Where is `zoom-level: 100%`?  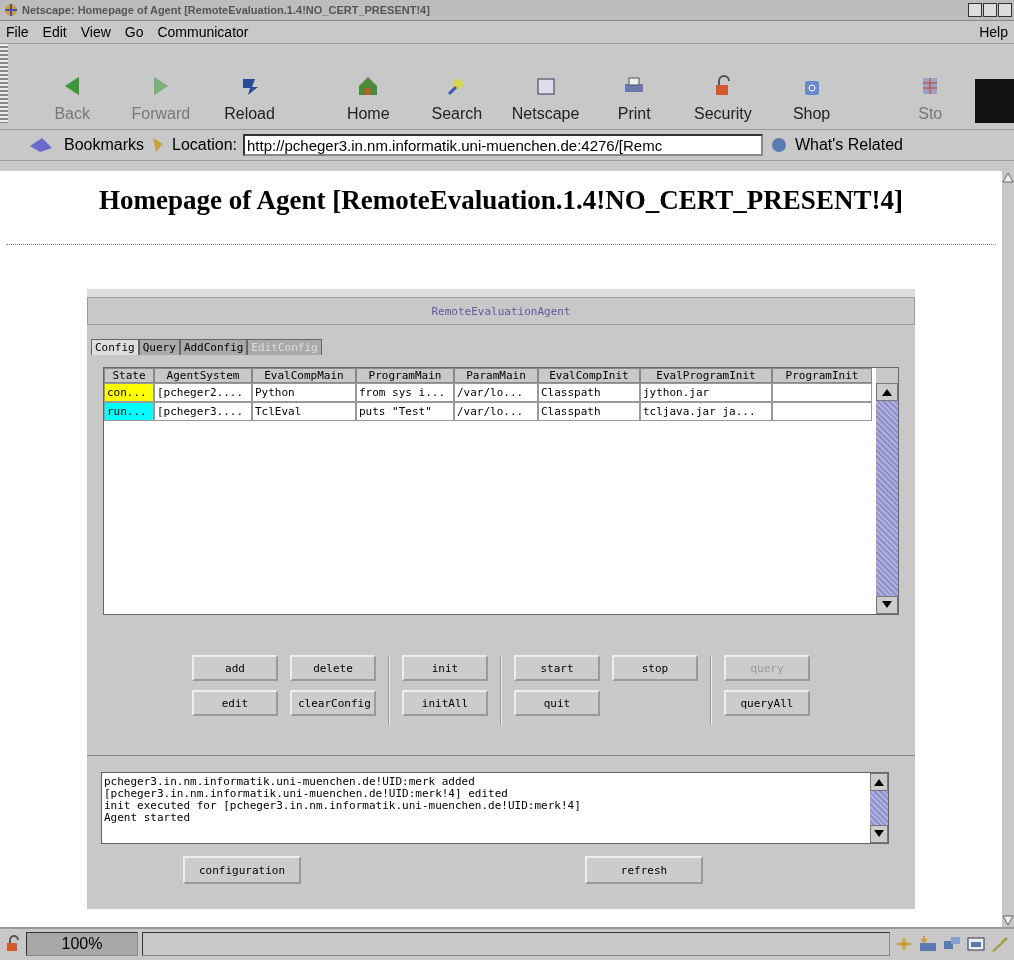 zoom-level: 100% is located at coordinates (82, 944).